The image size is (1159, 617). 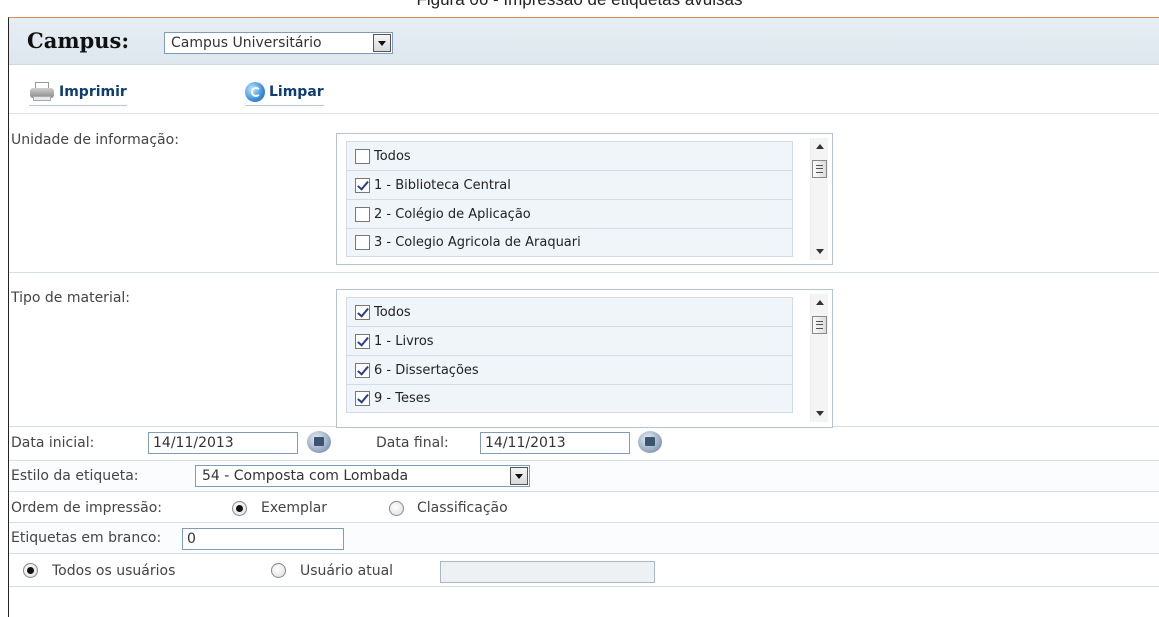 I want to click on campus-select-value: Campus Universitário, so click(x=246, y=43).